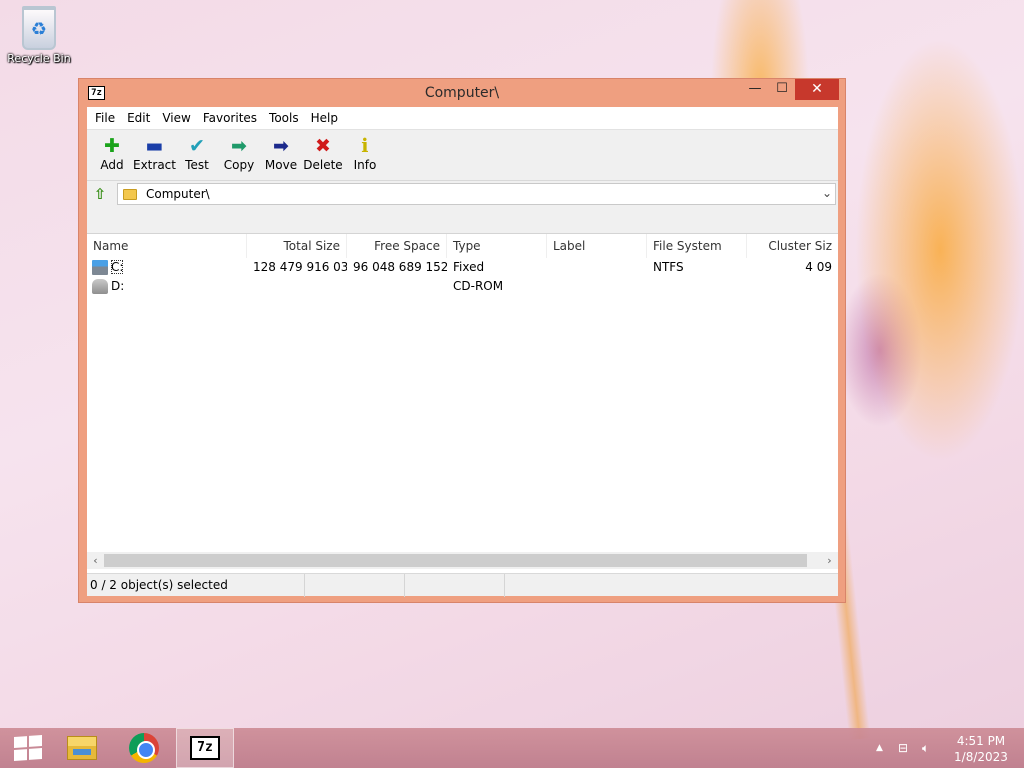 Image resolution: width=1024 pixels, height=768 pixels. I want to click on menu-tools: Tools, so click(284, 118).